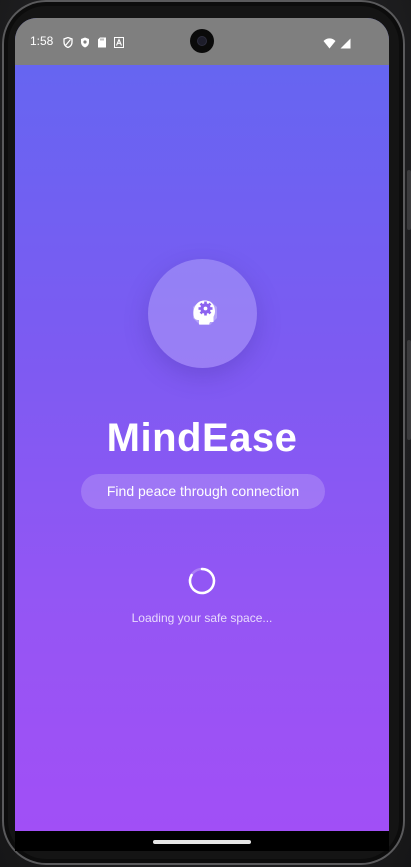  What do you see at coordinates (202, 438) in the screenshot?
I see `app-title: MindEase` at bounding box center [202, 438].